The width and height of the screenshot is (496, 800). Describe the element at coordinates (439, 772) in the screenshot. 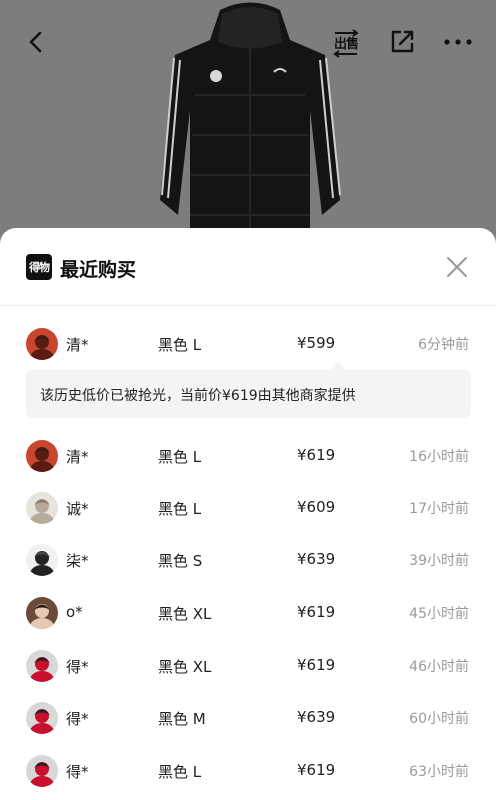

I see `time-label: 63小时前` at that location.